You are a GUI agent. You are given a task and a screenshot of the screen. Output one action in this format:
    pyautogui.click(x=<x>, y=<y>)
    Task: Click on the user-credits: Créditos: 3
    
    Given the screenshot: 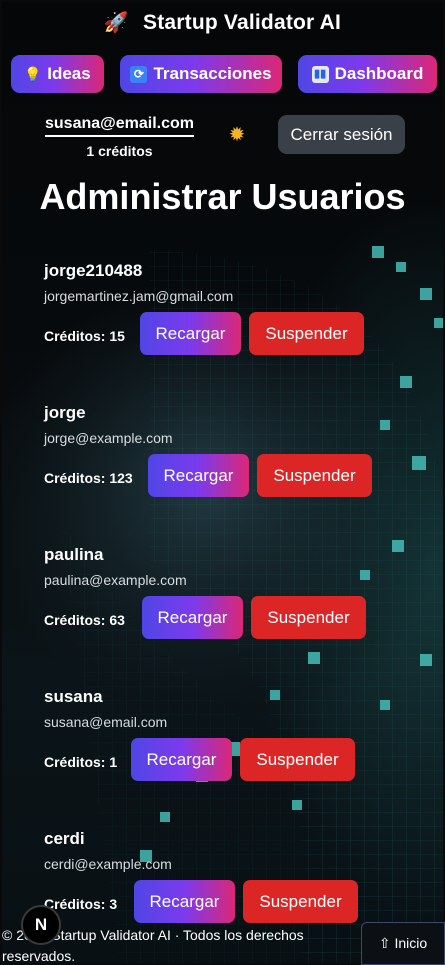 What is the action you would take?
    pyautogui.click(x=81, y=904)
    